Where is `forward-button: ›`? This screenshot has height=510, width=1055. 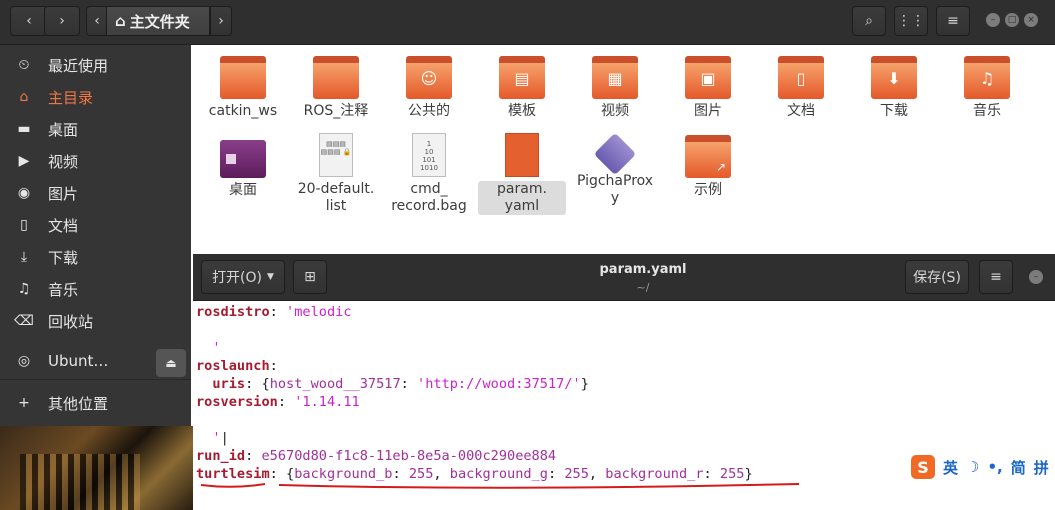
forward-button: › is located at coordinates (62, 21).